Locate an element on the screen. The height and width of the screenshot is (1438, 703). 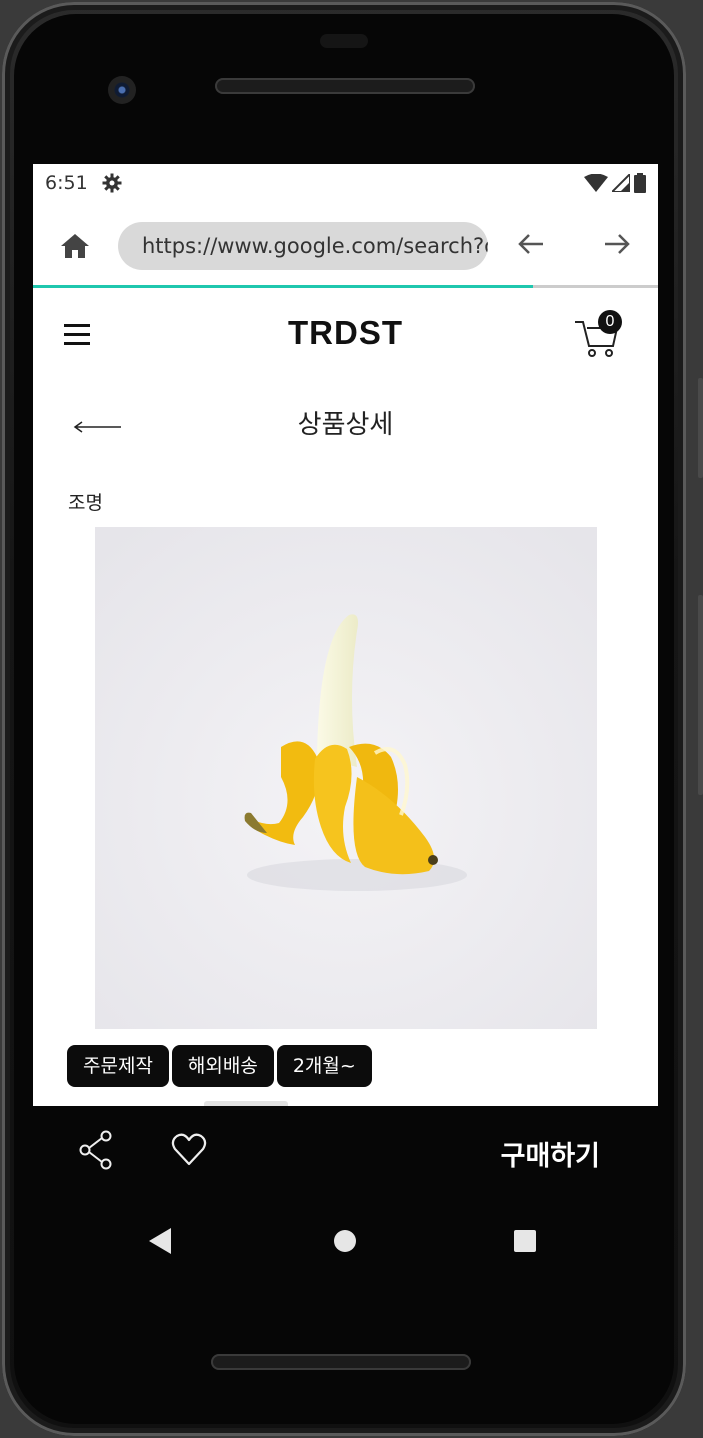
buy-button: 구매하기 is located at coordinates (550, 1153).